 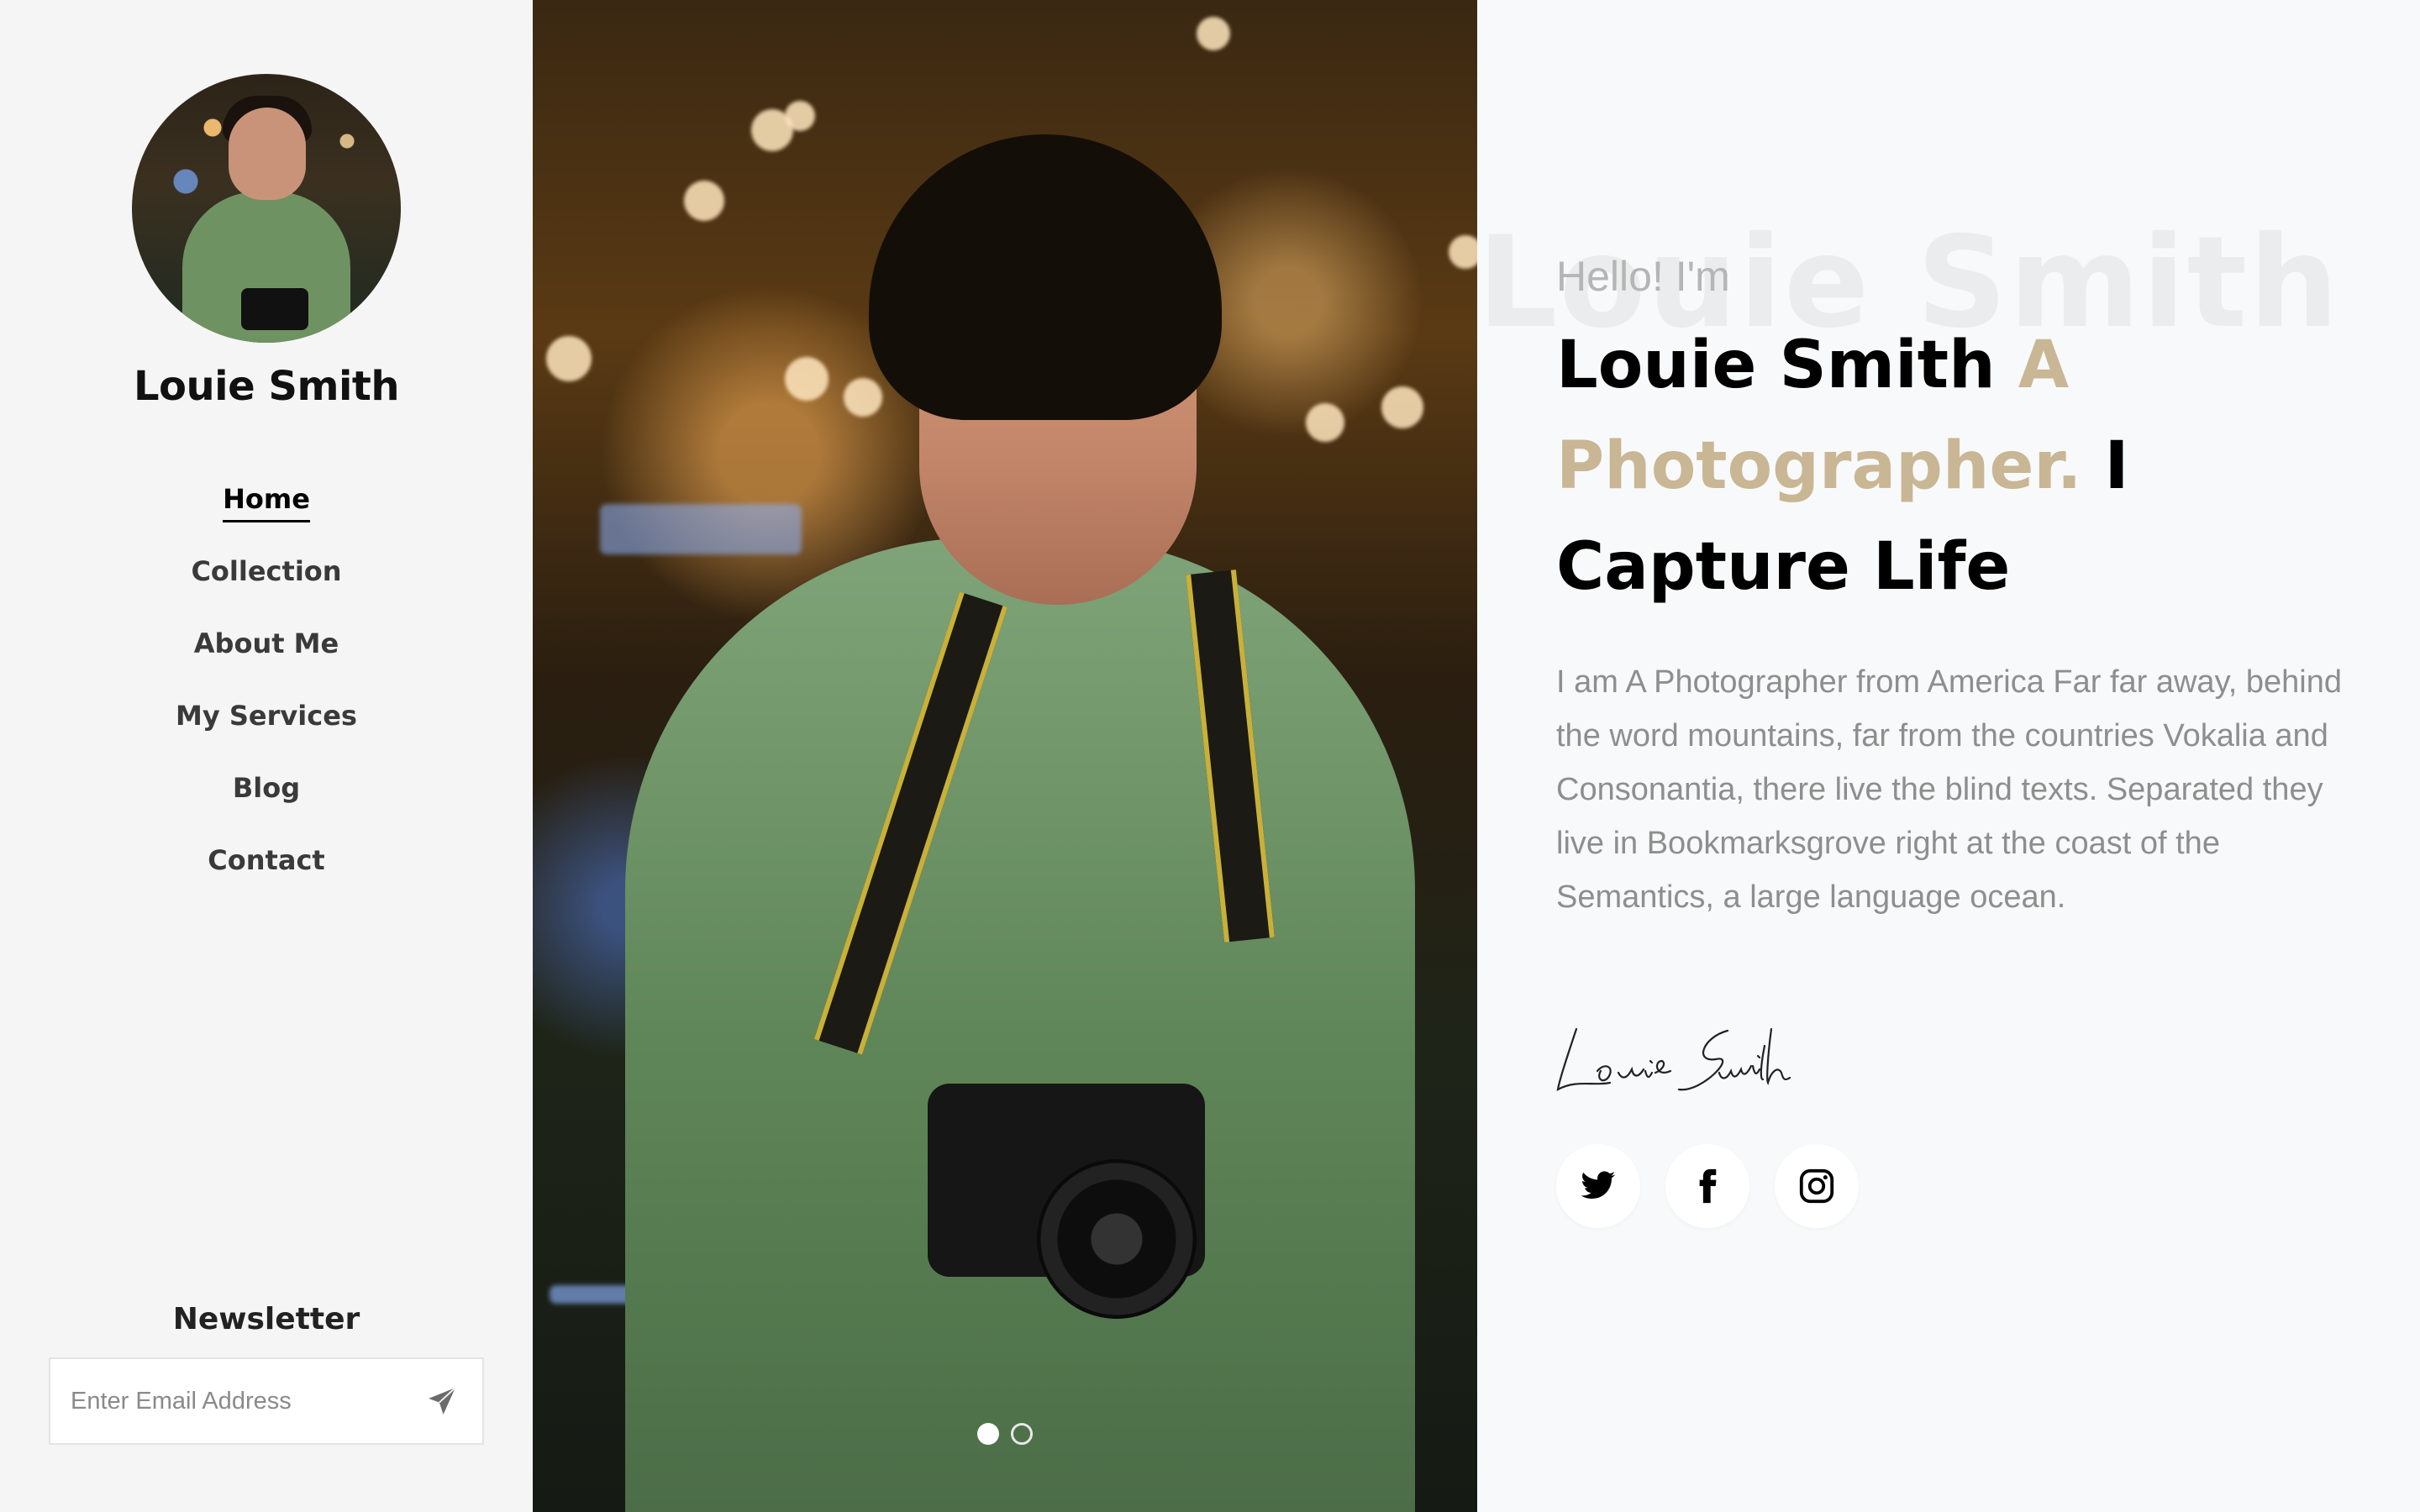 What do you see at coordinates (226, 1401) in the screenshot?
I see `newsletter-email-input` at bounding box center [226, 1401].